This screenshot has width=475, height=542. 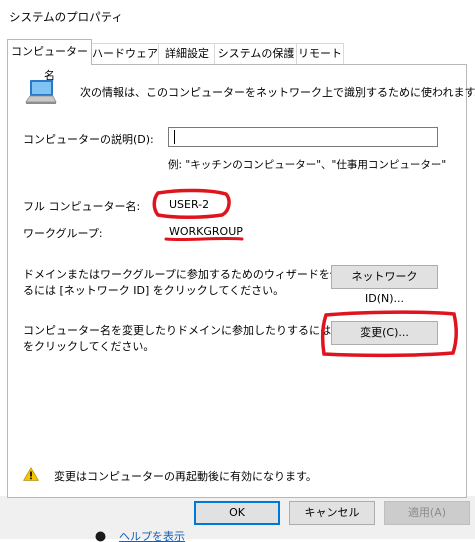 What do you see at coordinates (320, 53) in the screenshot?
I see `tab-remote: リモート` at bounding box center [320, 53].